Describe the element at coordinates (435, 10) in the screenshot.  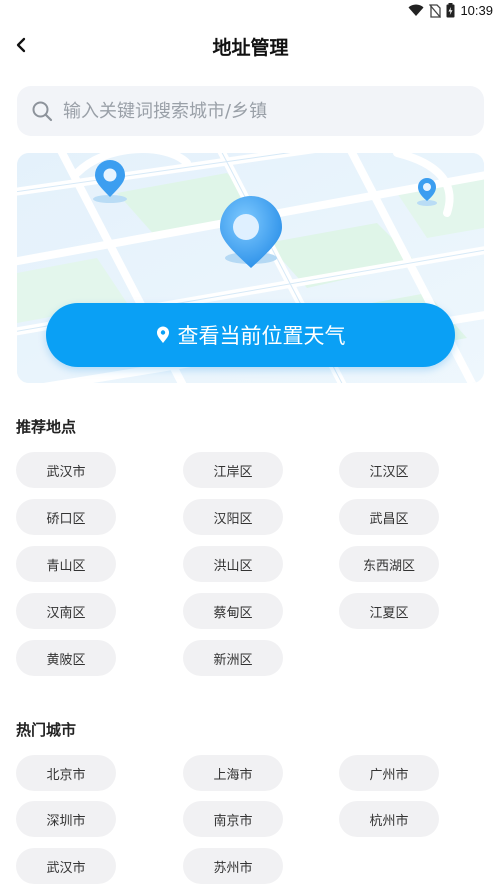
I see `no-sim-icon` at that location.